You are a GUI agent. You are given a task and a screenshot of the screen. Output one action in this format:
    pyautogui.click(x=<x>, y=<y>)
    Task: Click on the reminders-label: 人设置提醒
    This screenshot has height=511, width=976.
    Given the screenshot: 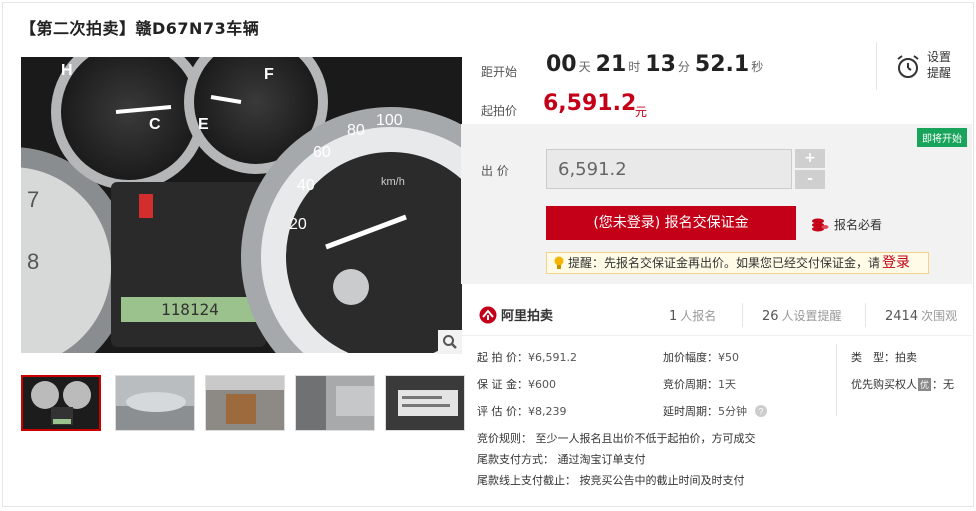 What is the action you would take?
    pyautogui.click(x=811, y=316)
    